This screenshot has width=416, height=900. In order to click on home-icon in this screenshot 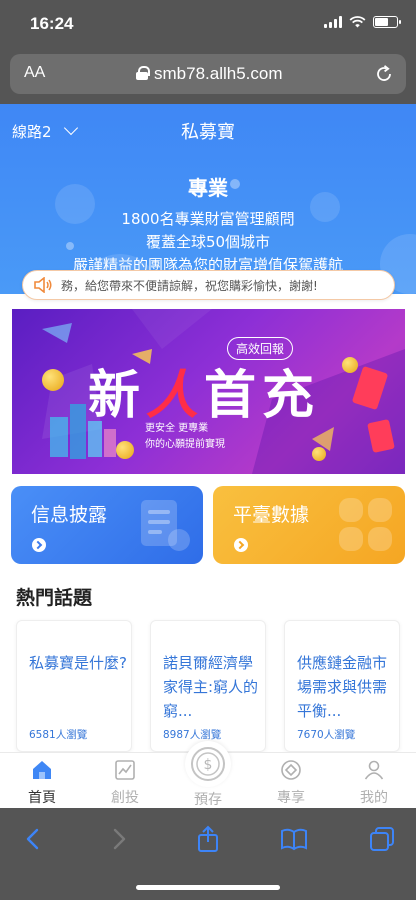, I will do `click(42, 770)`.